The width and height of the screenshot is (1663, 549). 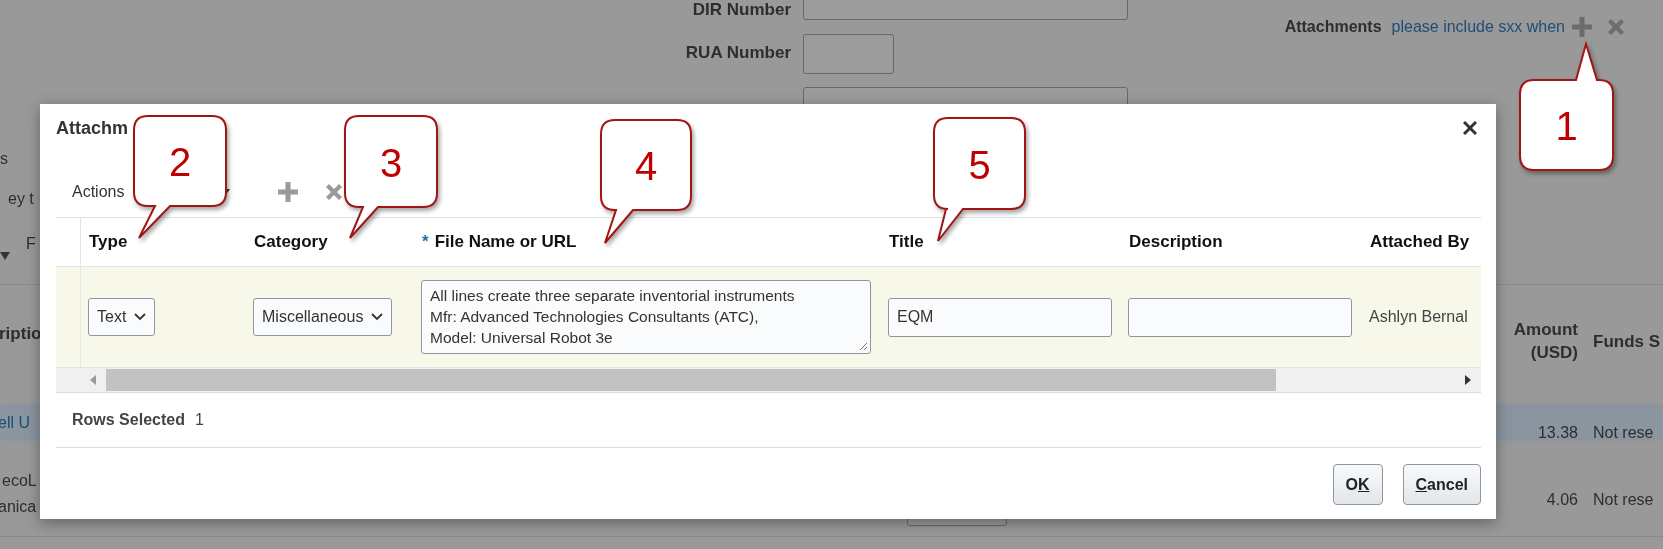 What do you see at coordinates (425, 241) in the screenshot?
I see `required-marker: *` at bounding box center [425, 241].